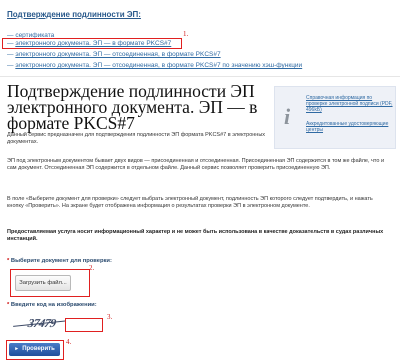  I want to click on annotation-marker-4: 4., so click(69, 342).